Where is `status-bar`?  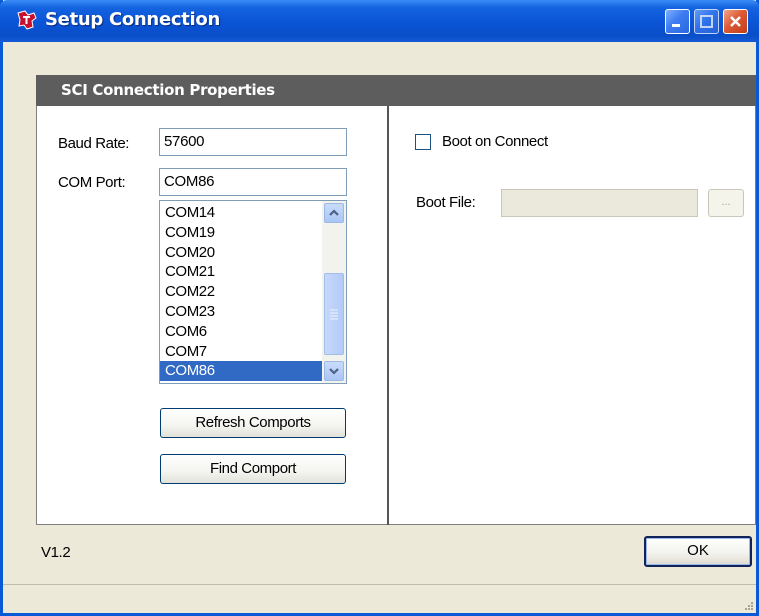
status-bar is located at coordinates (379, 598).